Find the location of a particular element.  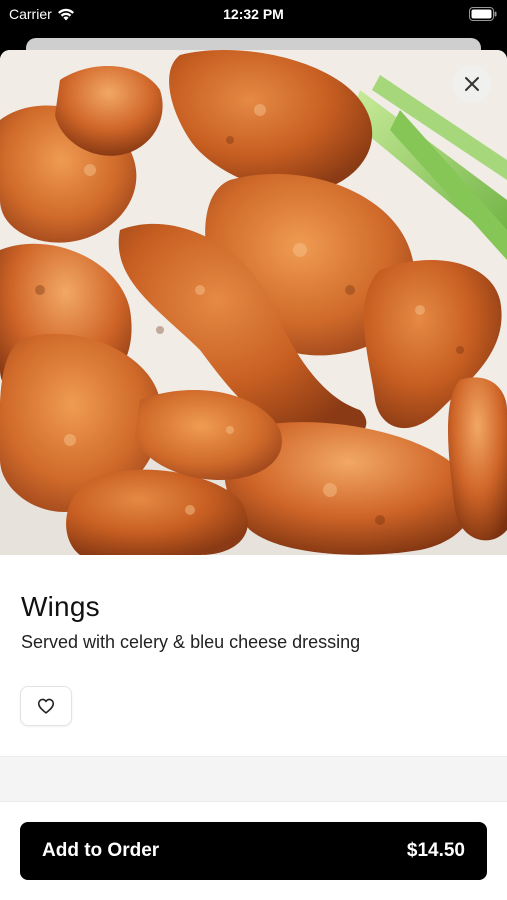

close-icon is located at coordinates (472, 84).